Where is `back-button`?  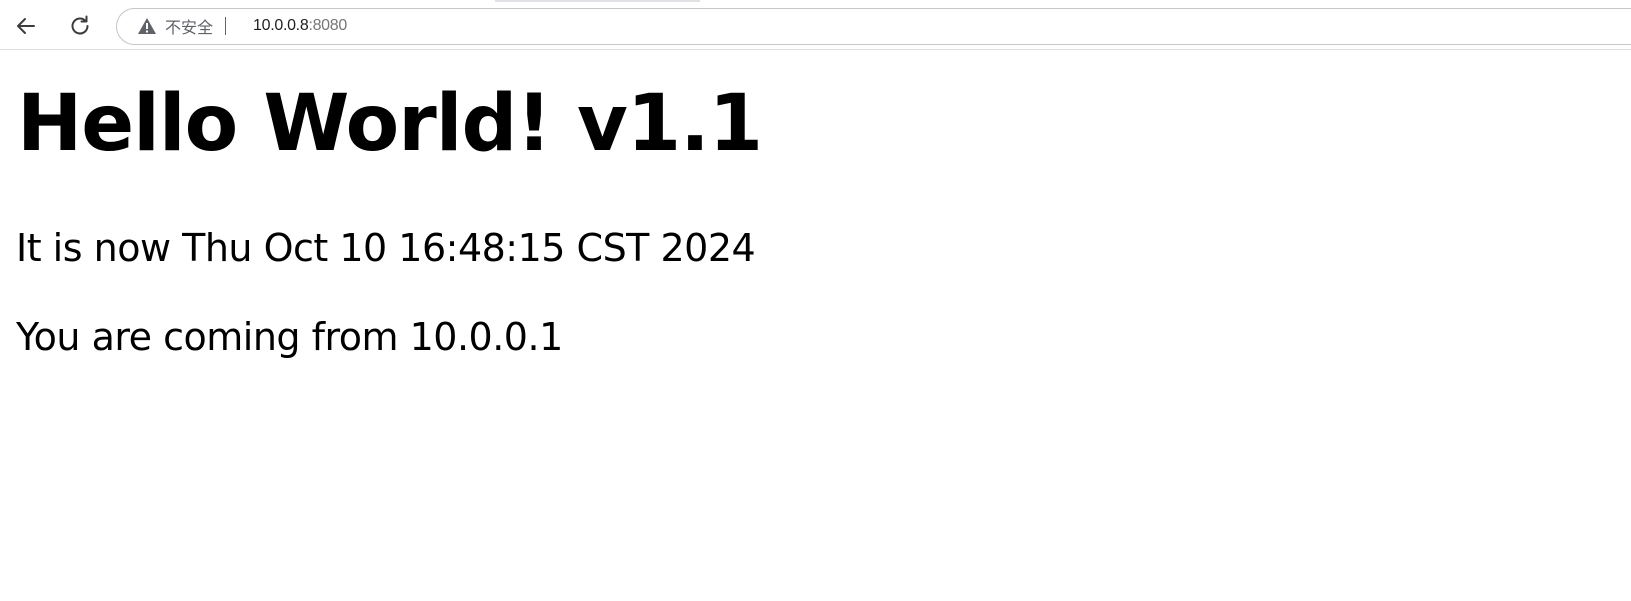 back-button is located at coordinates (26, 26).